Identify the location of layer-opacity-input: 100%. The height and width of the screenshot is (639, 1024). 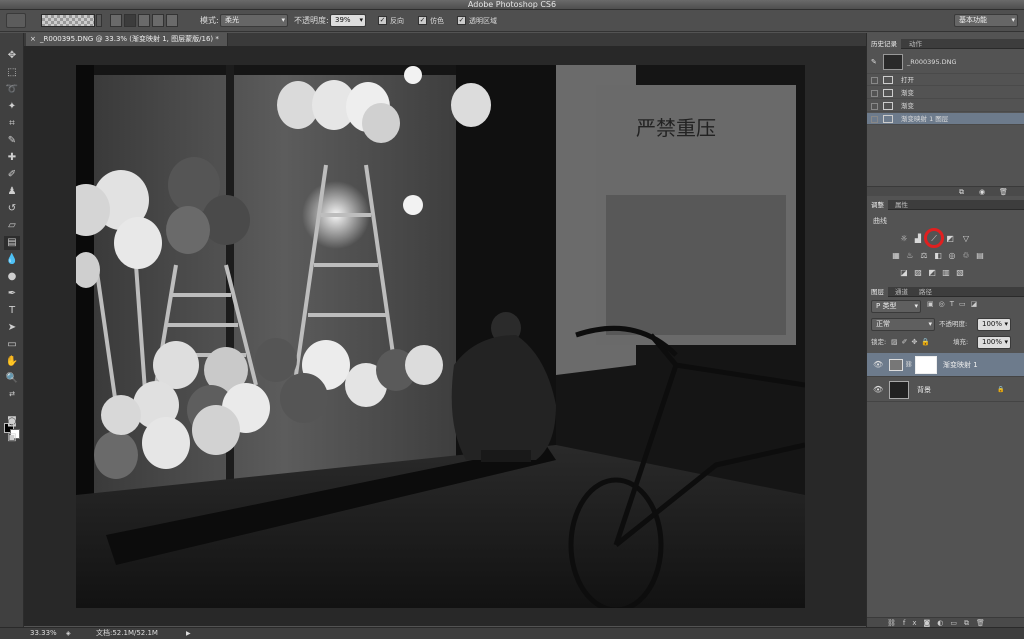
(994, 324).